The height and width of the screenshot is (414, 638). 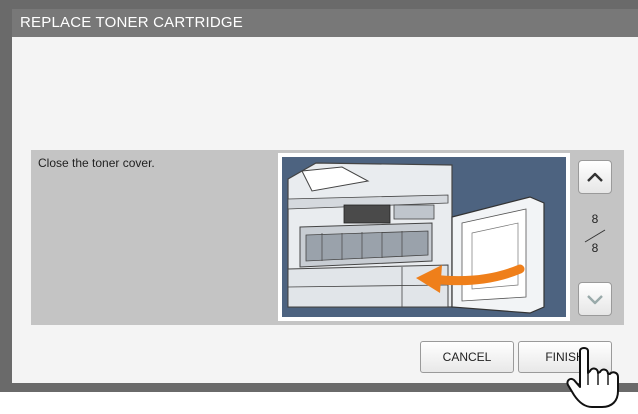 I want to click on dialog-title: REPLACE TONER CARTRIDGE, so click(x=325, y=23).